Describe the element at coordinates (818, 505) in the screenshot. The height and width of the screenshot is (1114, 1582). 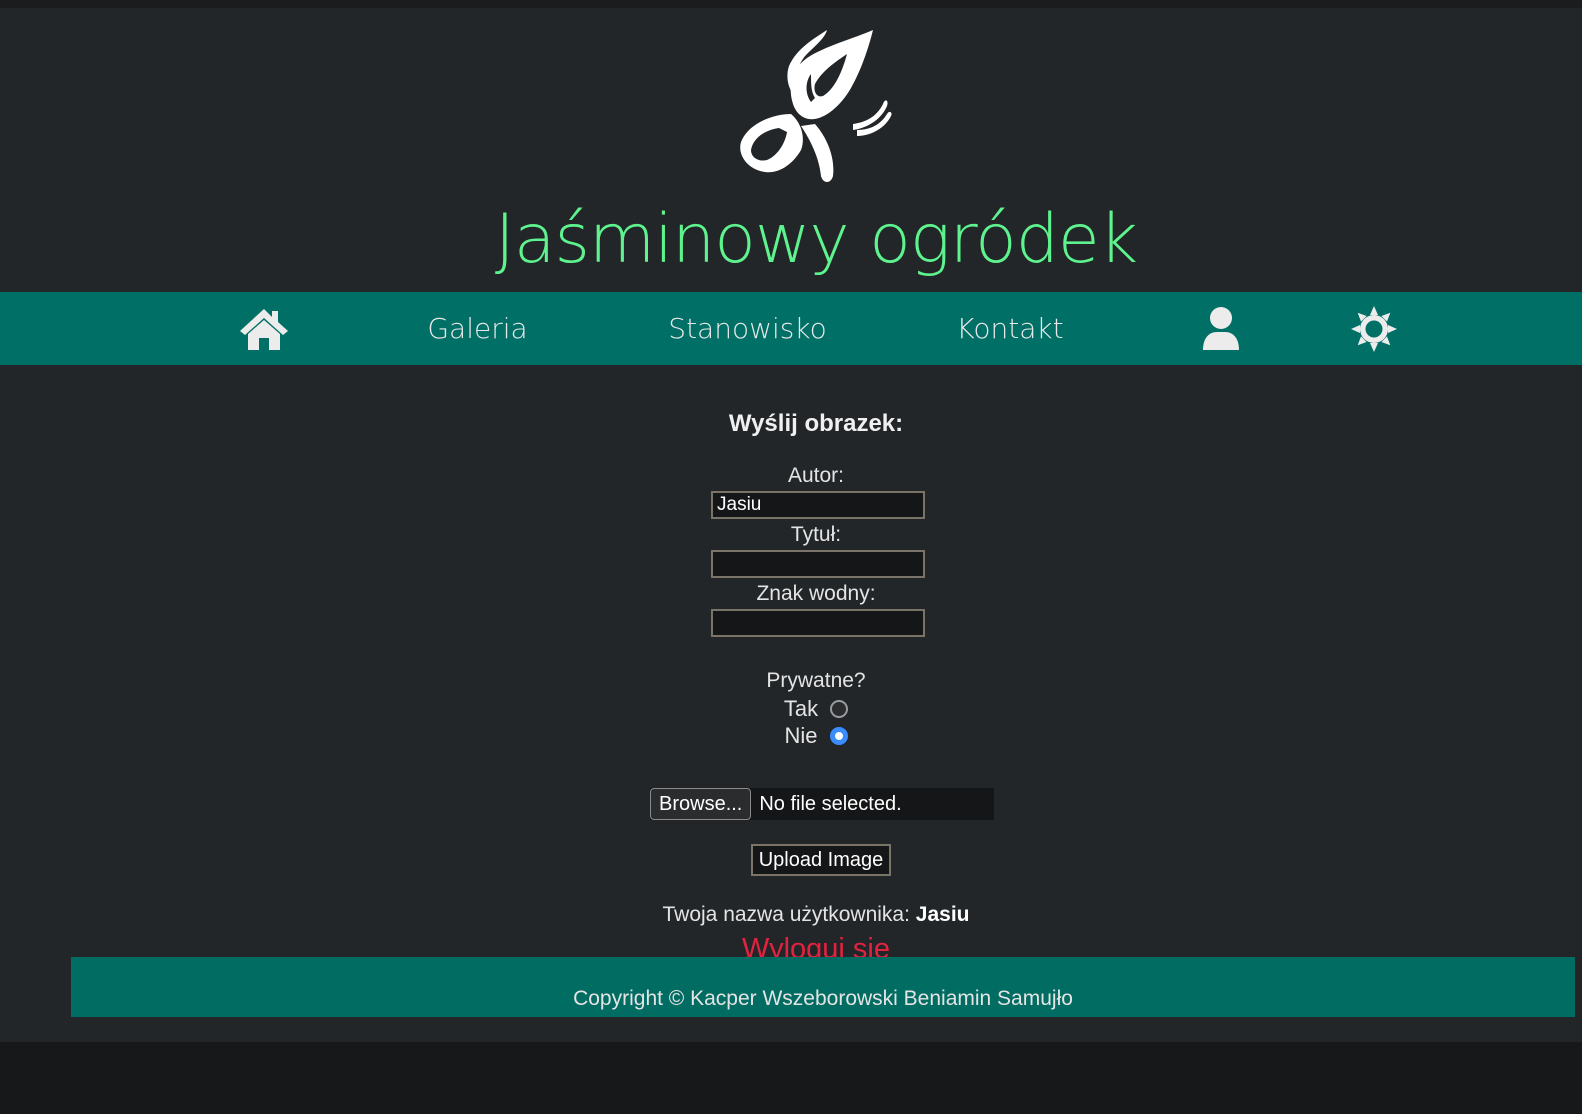
I see `author-input` at that location.